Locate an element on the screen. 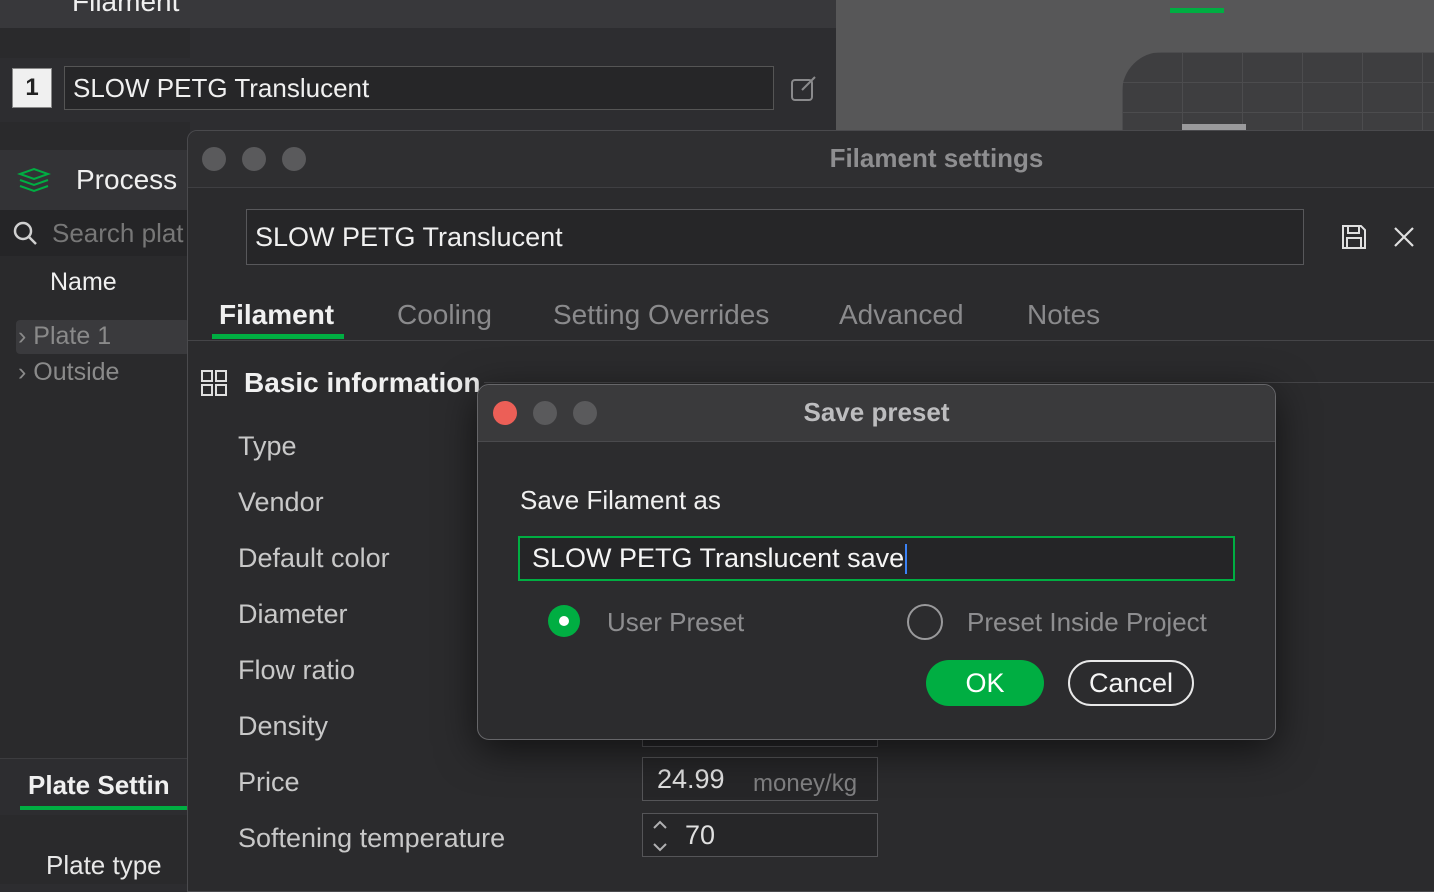 This screenshot has width=1434, height=892. field-label-default-color: Default color is located at coordinates (314, 558).